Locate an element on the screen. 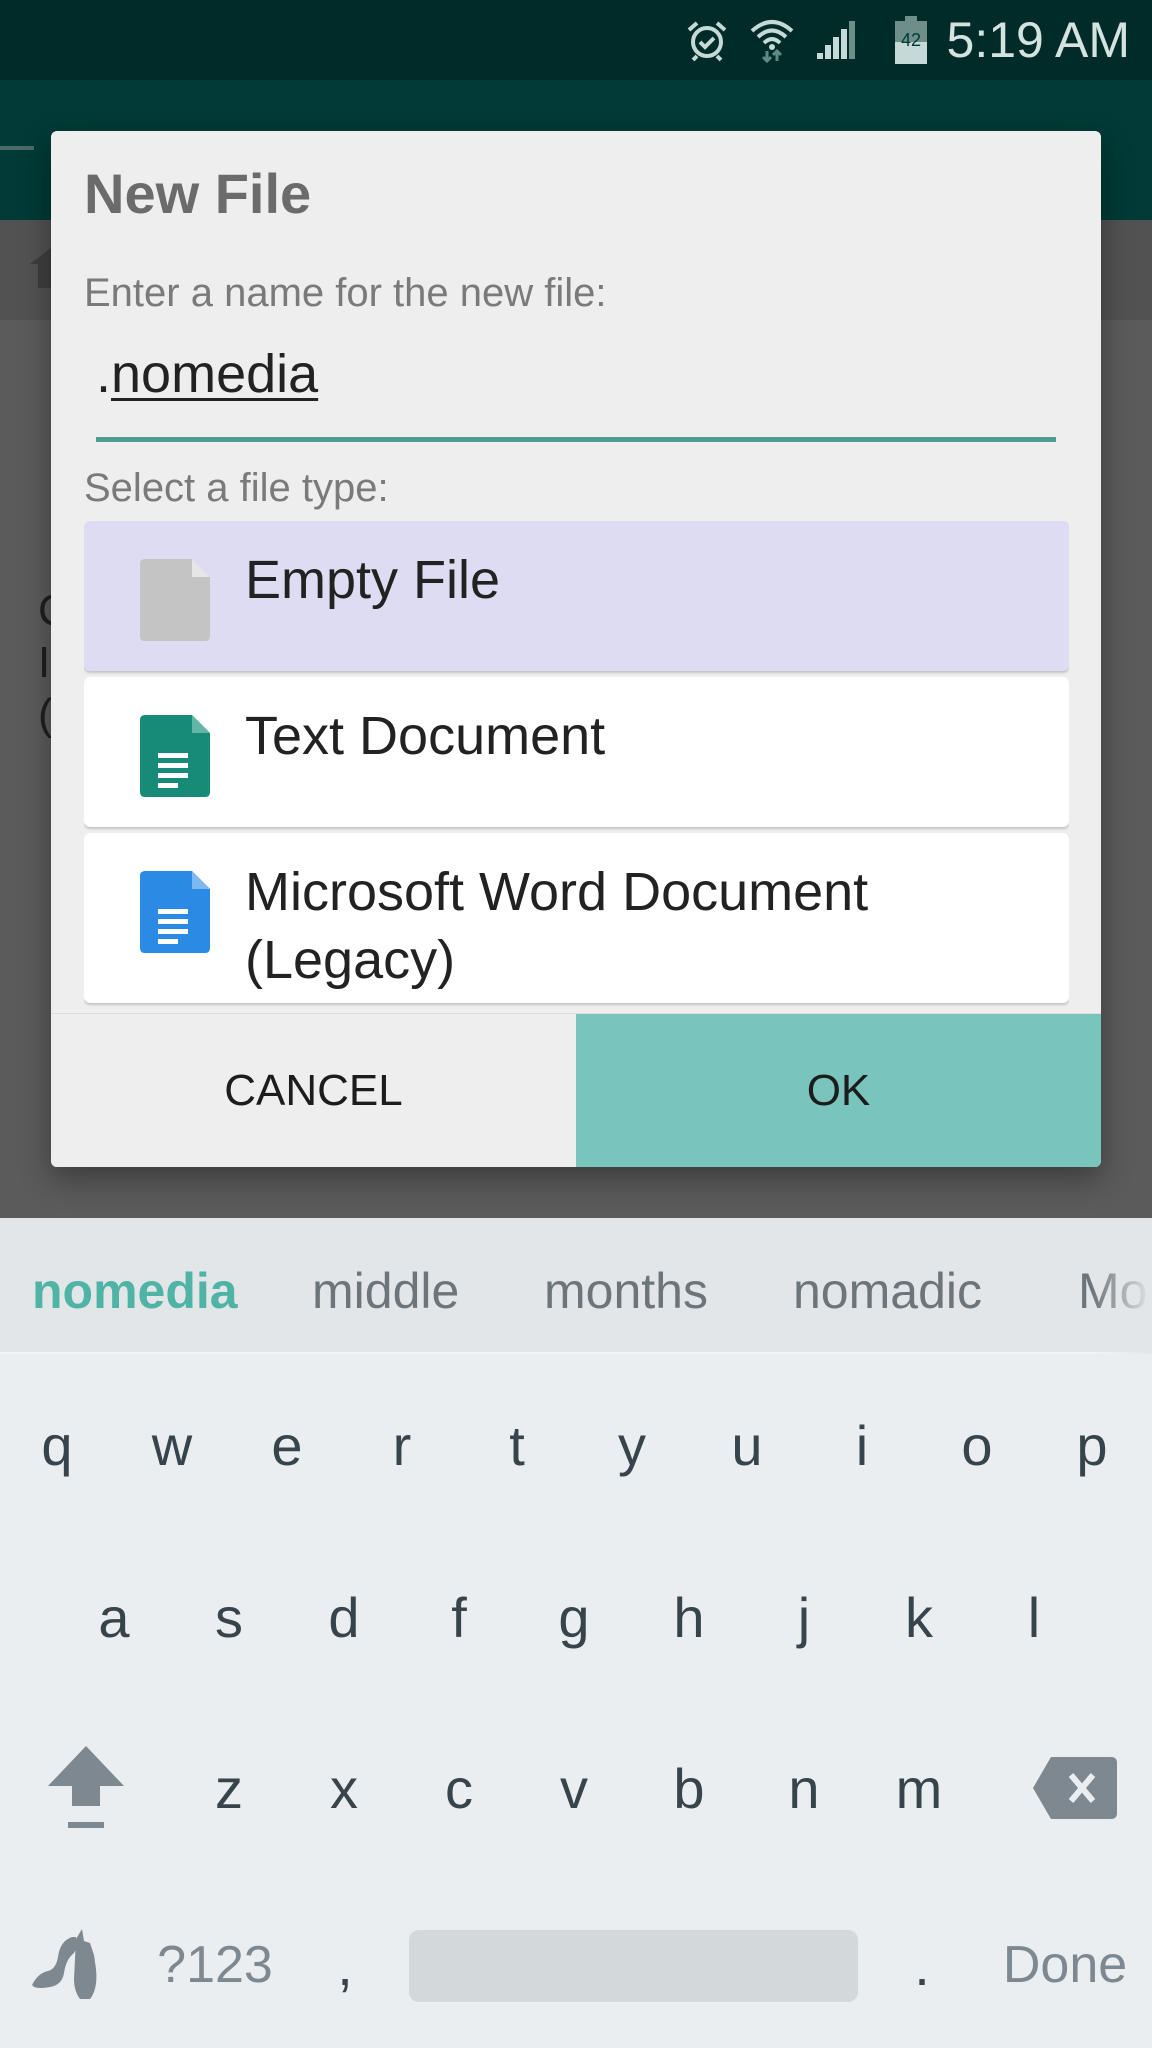 The height and width of the screenshot is (2048, 1152). key-a: a is located at coordinates (114, 1617).